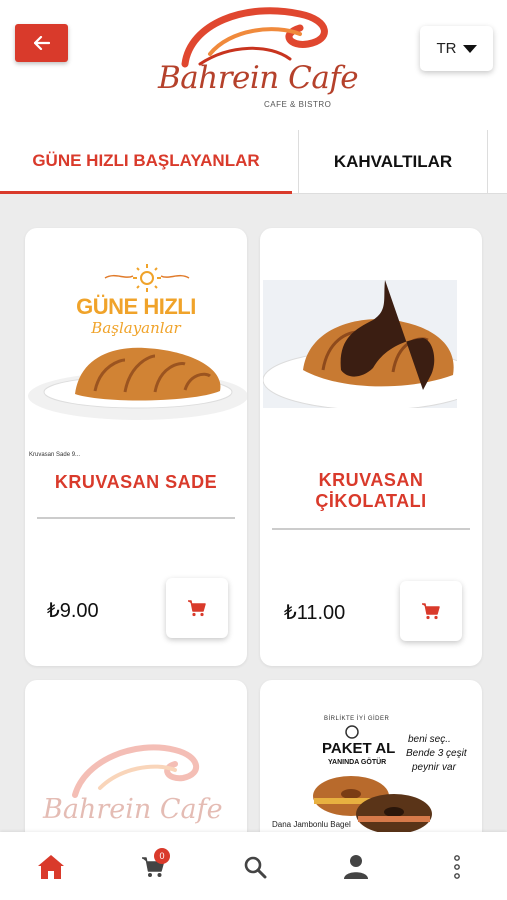  What do you see at coordinates (162, 856) in the screenshot?
I see `cart-count-badge: 0` at bounding box center [162, 856].